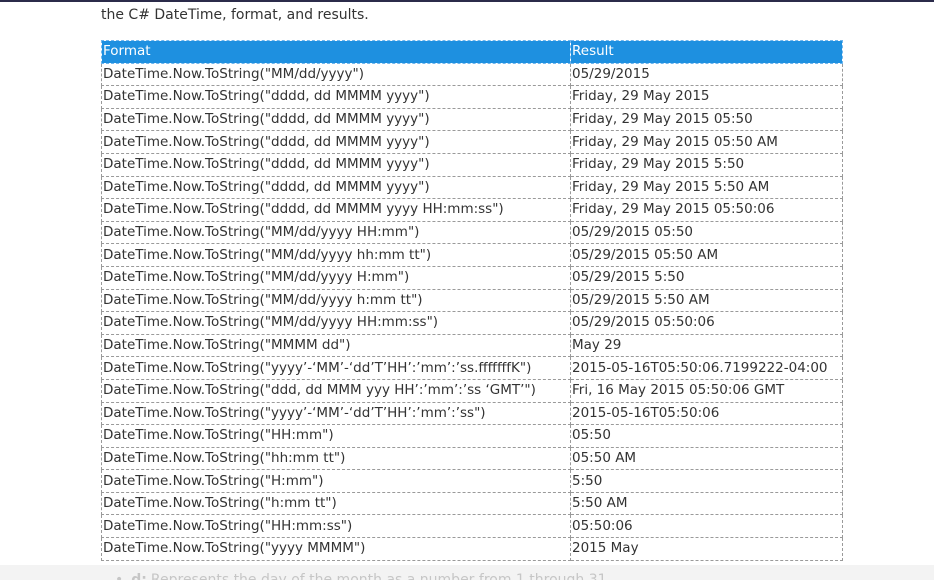  I want to click on result-cell: 05/29/2015 05:50, so click(706, 232).